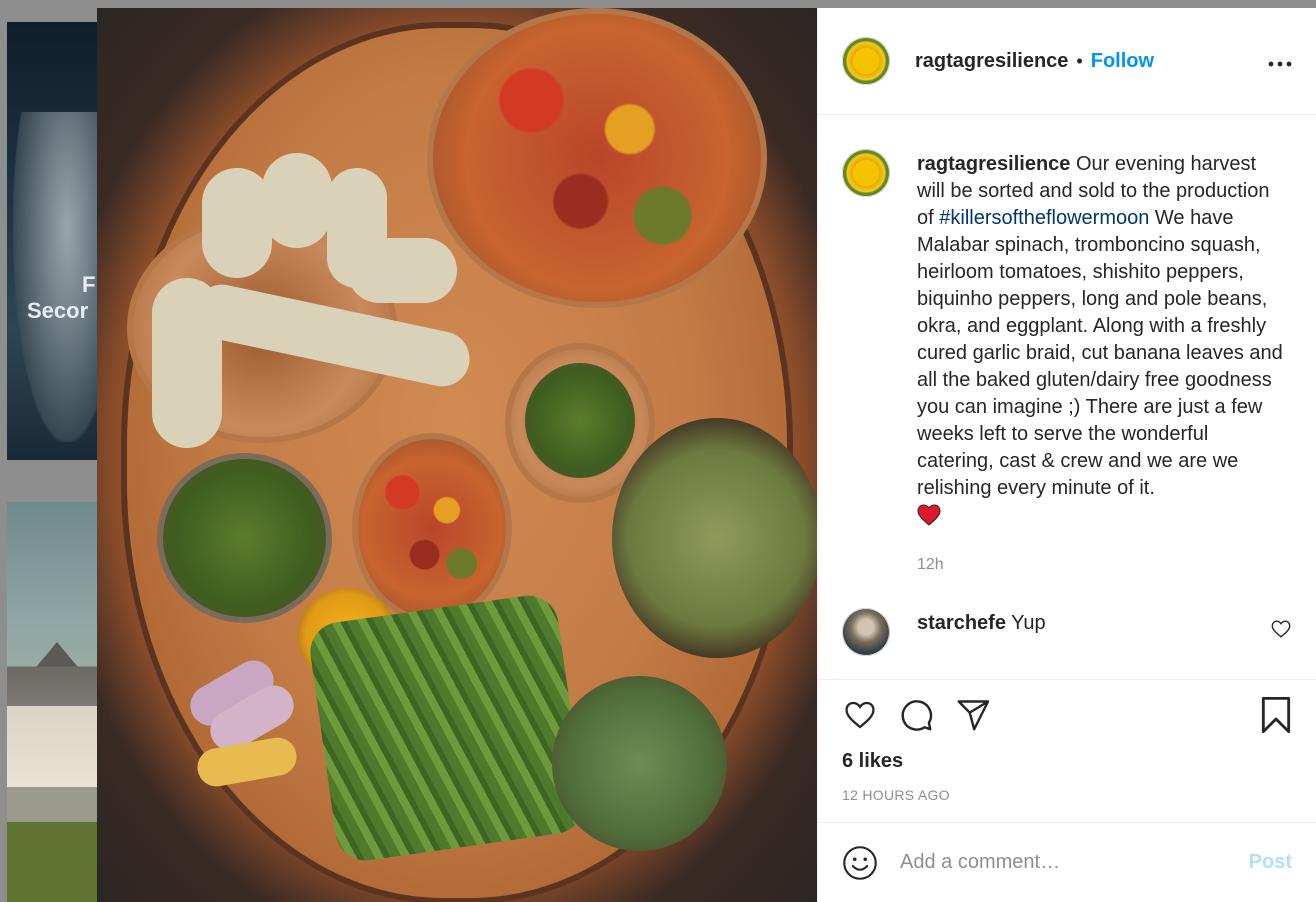 Image resolution: width=1316 pixels, height=902 pixels. Describe the element at coordinates (714, 538) in the screenshot. I see `beans-bowl` at that location.